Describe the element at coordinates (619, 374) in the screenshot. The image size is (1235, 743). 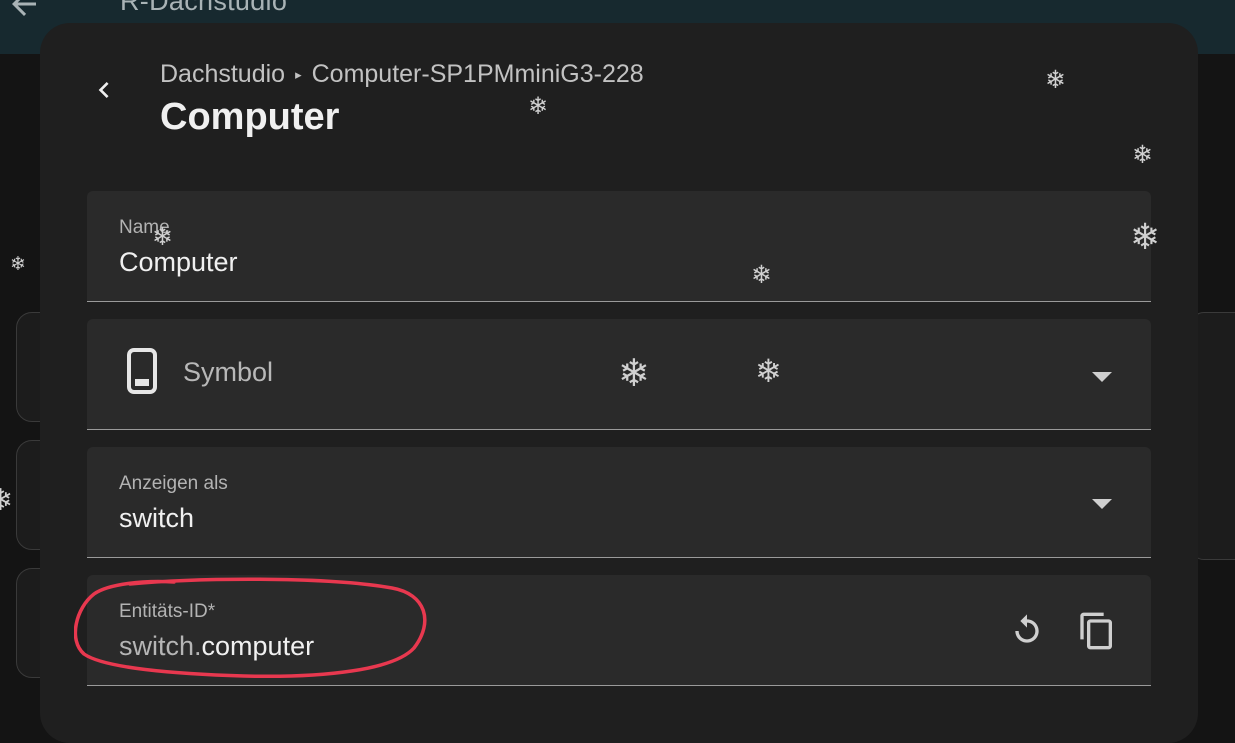
I see `symbol-picker: Symbol` at that location.